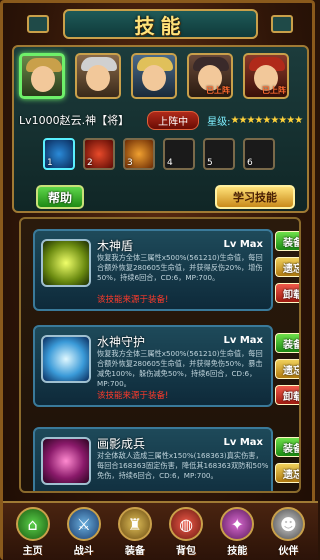 The image size is (320, 560). What do you see at coordinates (50, 163) in the screenshot?
I see `slot-number: 1` at bounding box center [50, 163].